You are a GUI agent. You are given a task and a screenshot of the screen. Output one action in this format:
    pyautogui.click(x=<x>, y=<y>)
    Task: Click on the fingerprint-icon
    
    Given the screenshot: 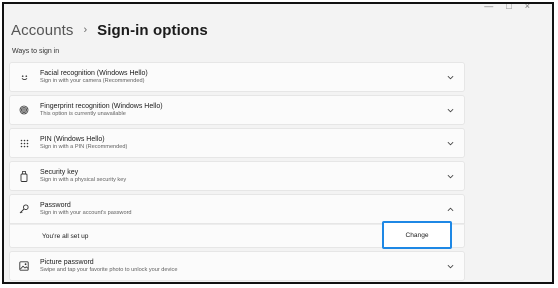 What is the action you would take?
    pyautogui.click(x=24, y=110)
    